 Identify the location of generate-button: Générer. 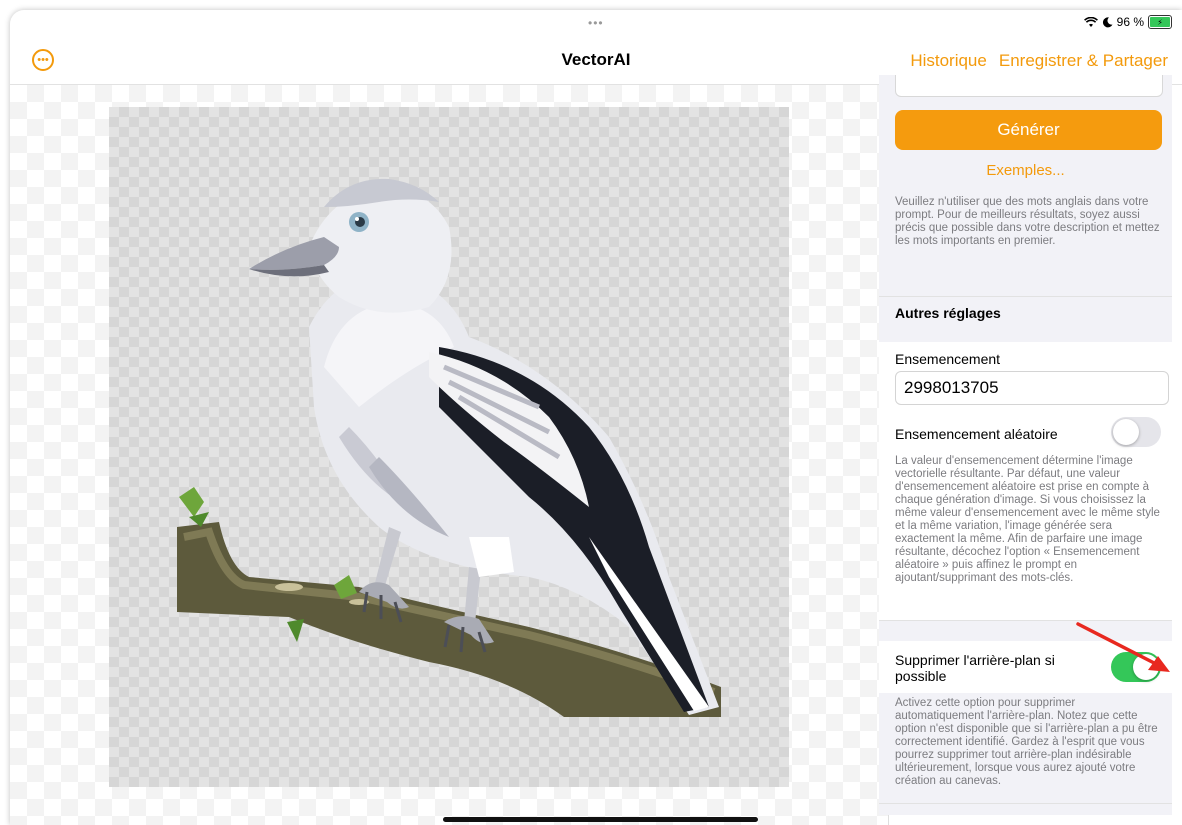
(1028, 130).